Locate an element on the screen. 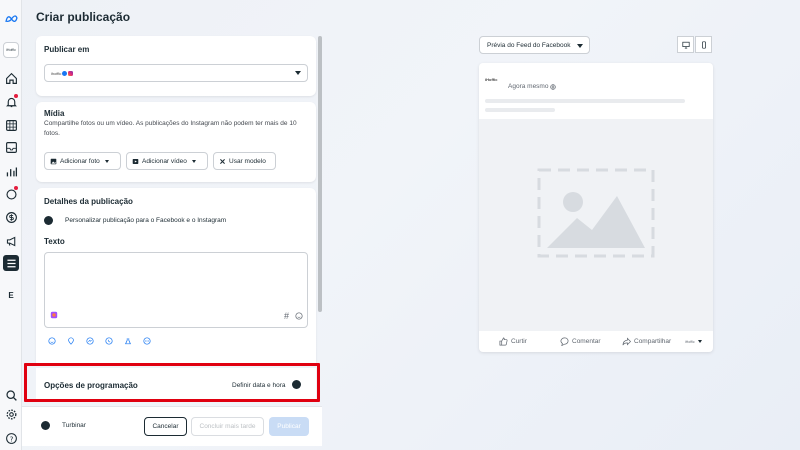 The image size is (800, 450). preview-type-select: Prévia do Feed do Facebook is located at coordinates (534, 45).